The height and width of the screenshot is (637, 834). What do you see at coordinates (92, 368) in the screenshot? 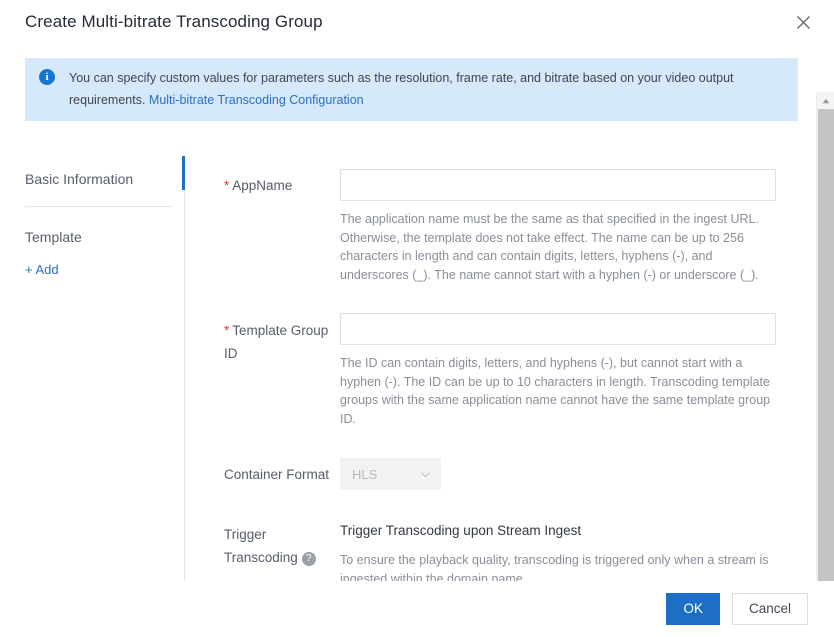
I see `sidebar: Basic Information Template + Add` at bounding box center [92, 368].